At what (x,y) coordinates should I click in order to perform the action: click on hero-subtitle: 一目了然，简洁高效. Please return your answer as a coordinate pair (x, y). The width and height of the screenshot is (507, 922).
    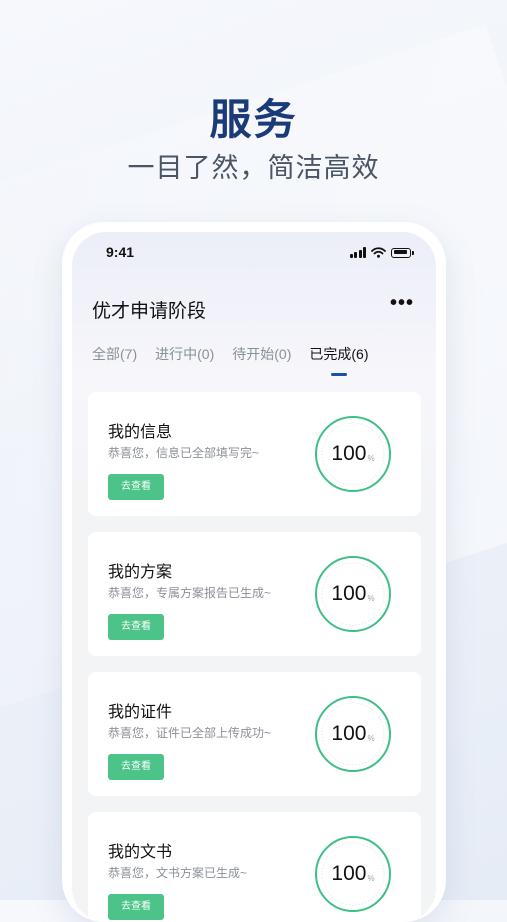
    Looking at the image, I should click on (253, 168).